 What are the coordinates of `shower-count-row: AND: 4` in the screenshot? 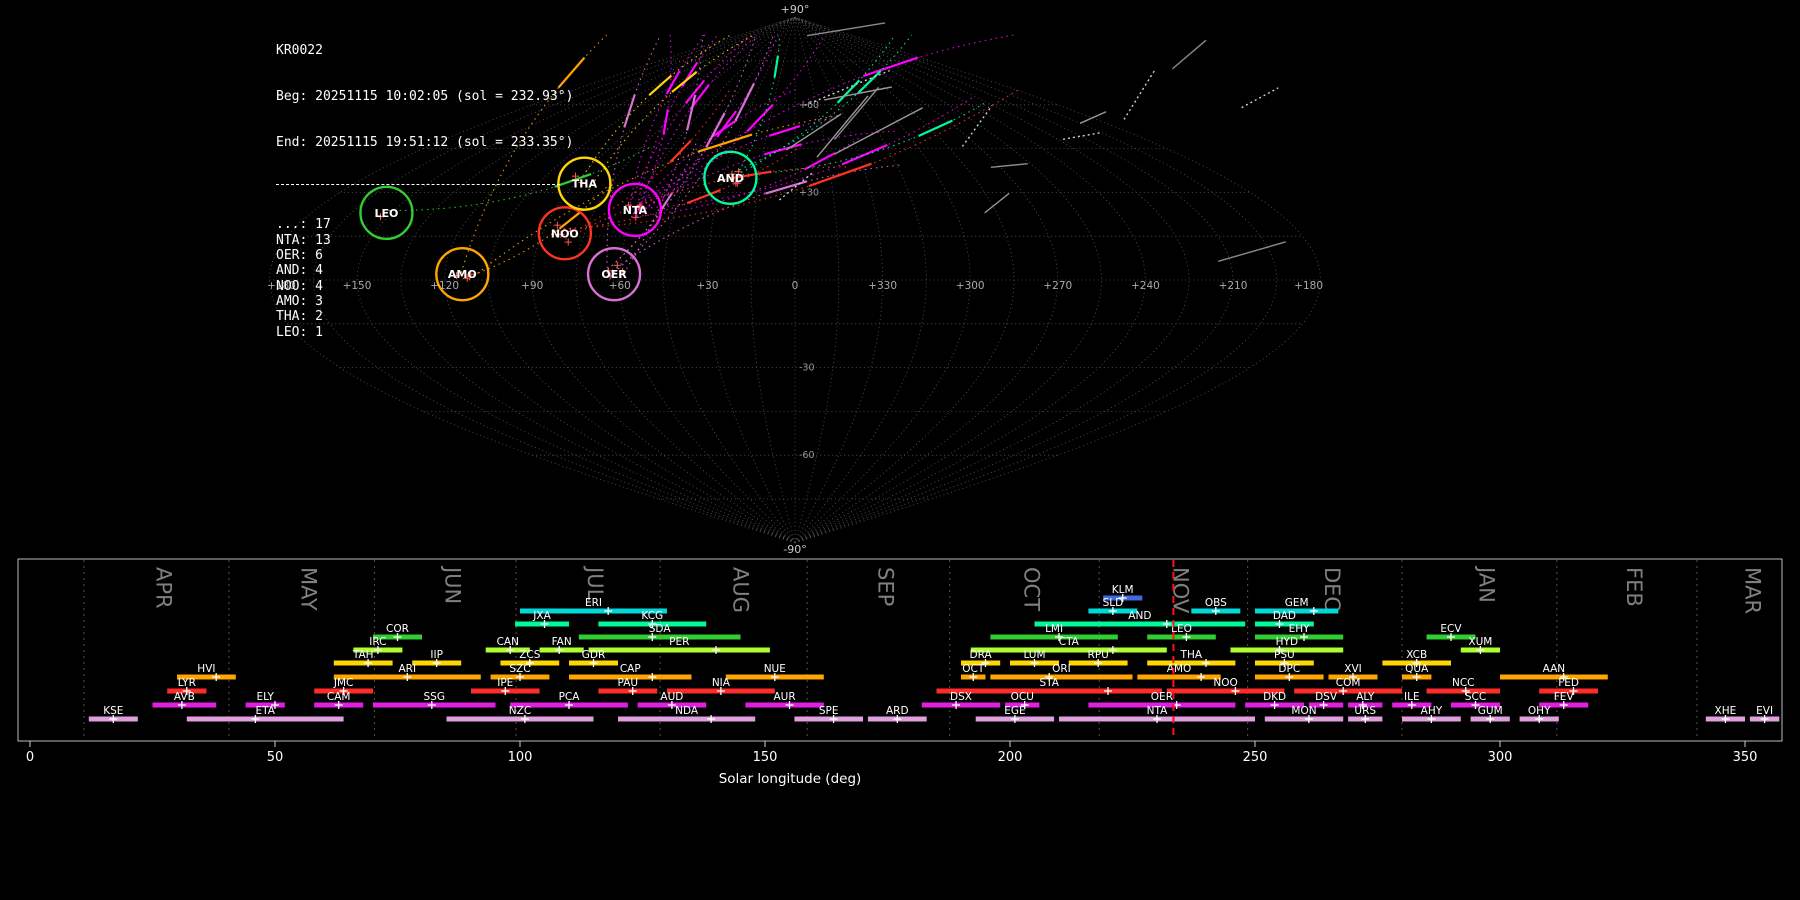 It's located at (299, 271).